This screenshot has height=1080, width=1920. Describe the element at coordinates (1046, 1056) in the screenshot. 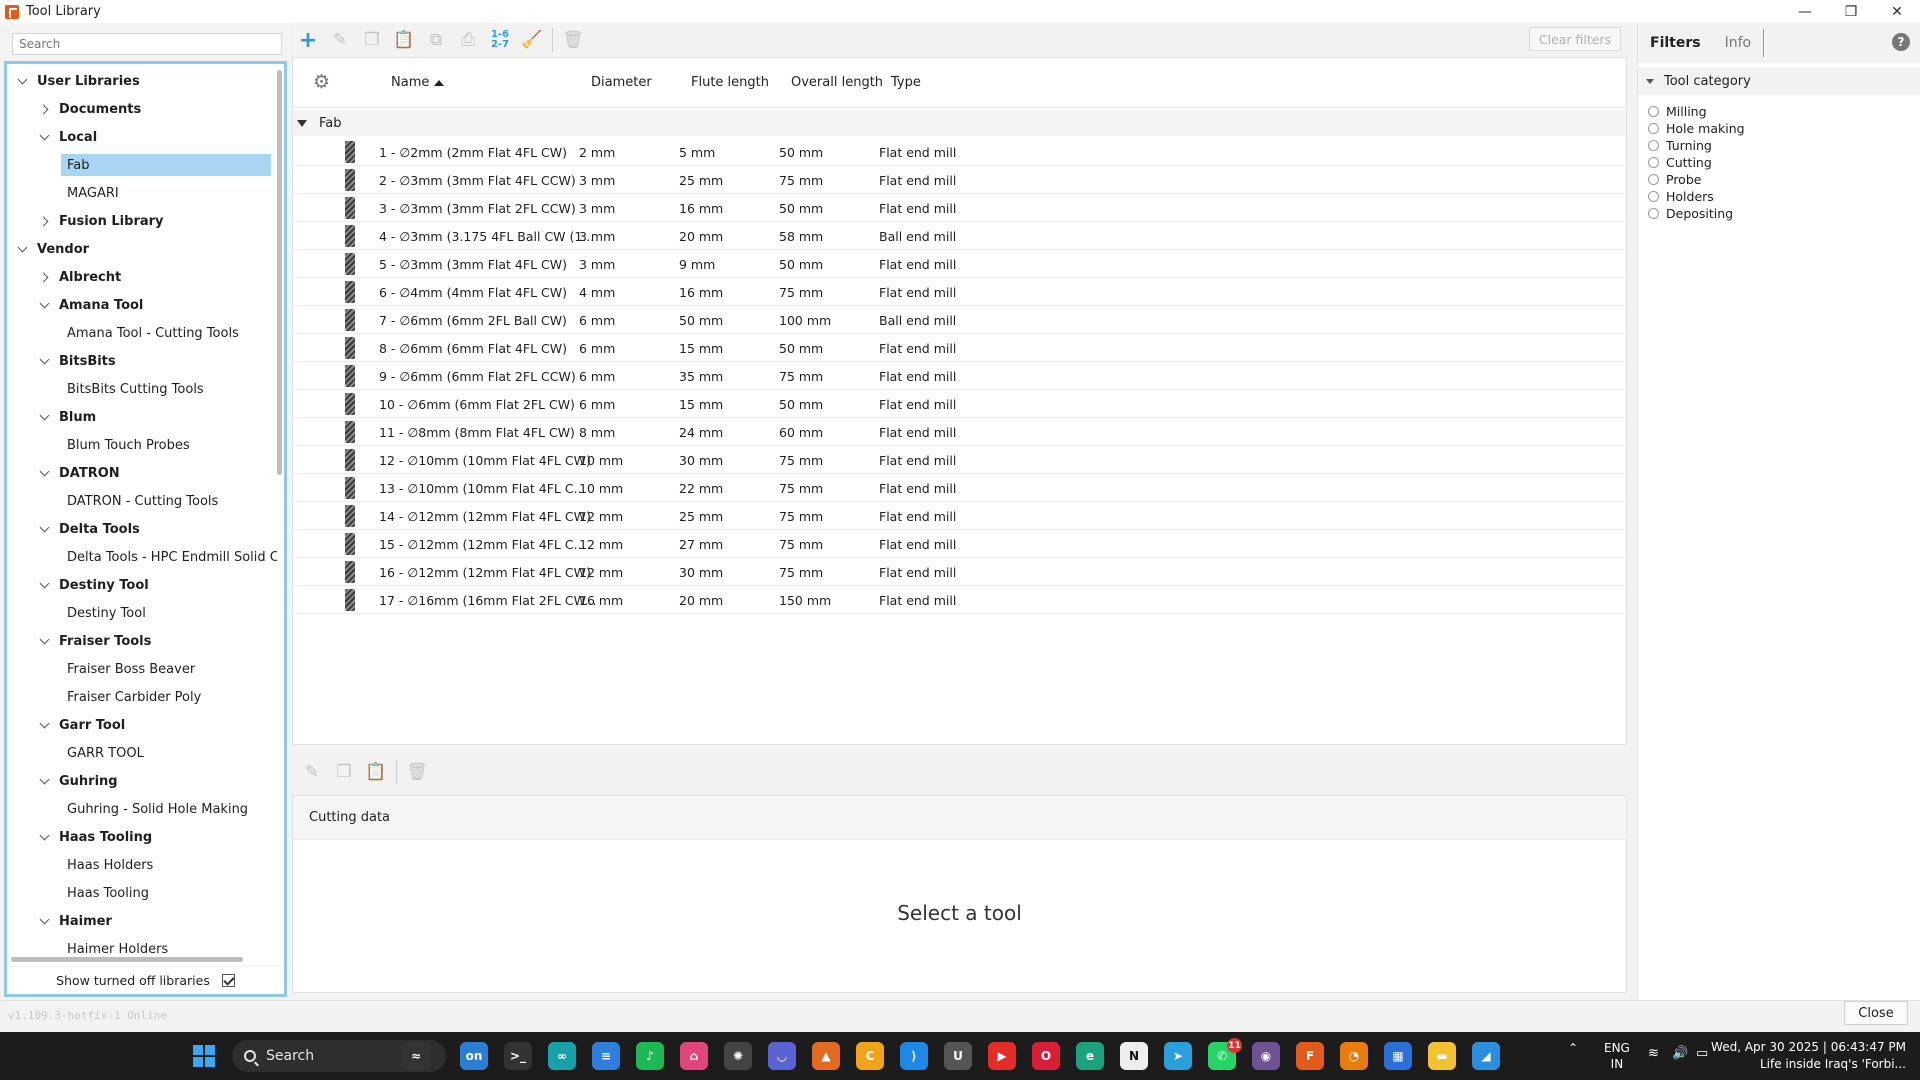

I see `opera-icon: O` at that location.